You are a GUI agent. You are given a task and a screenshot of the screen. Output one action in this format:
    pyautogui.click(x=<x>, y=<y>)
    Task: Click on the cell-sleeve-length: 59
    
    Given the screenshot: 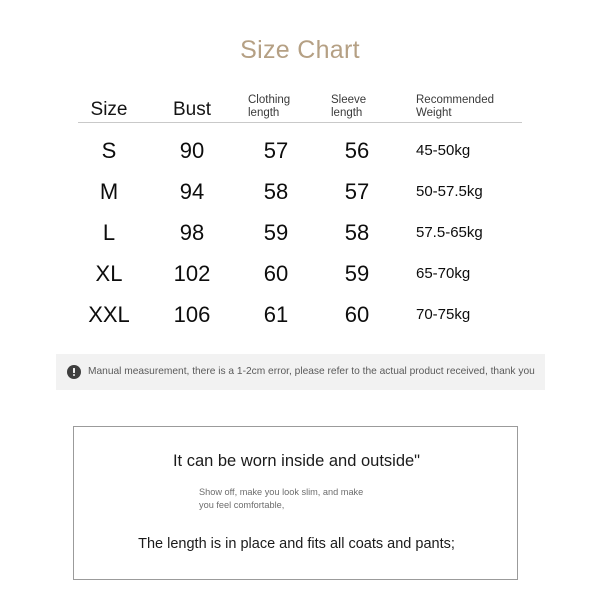 What is the action you would take?
    pyautogui.click(x=357, y=273)
    